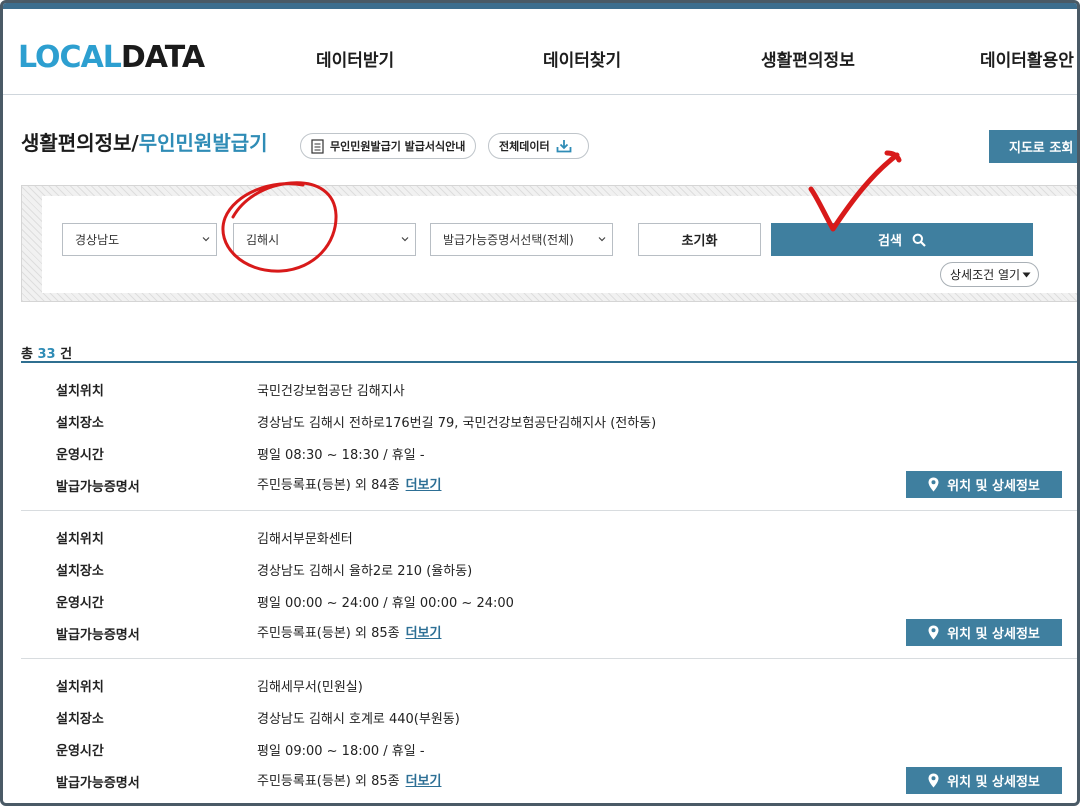 This screenshot has width=1080, height=806. Describe the element at coordinates (398, 146) in the screenshot. I see `form-guide-label: 무인민원발급기 발급서식안내` at that location.